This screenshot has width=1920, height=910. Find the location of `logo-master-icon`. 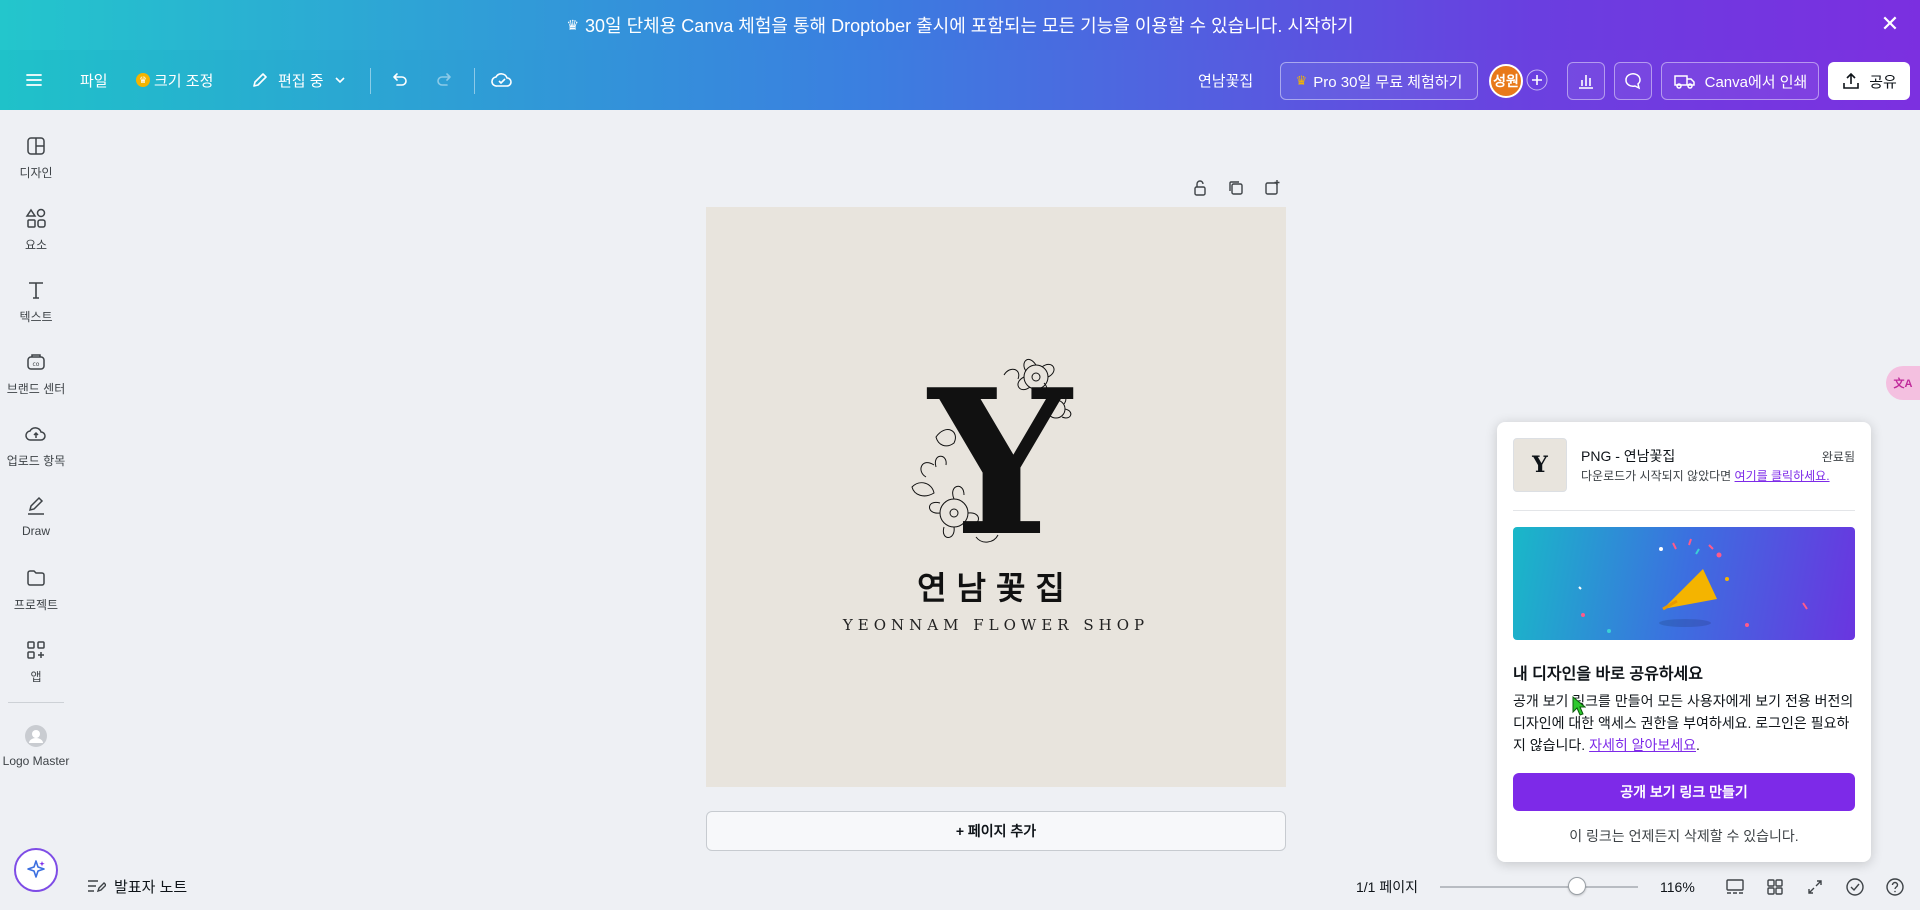

logo-master-icon is located at coordinates (36, 736).